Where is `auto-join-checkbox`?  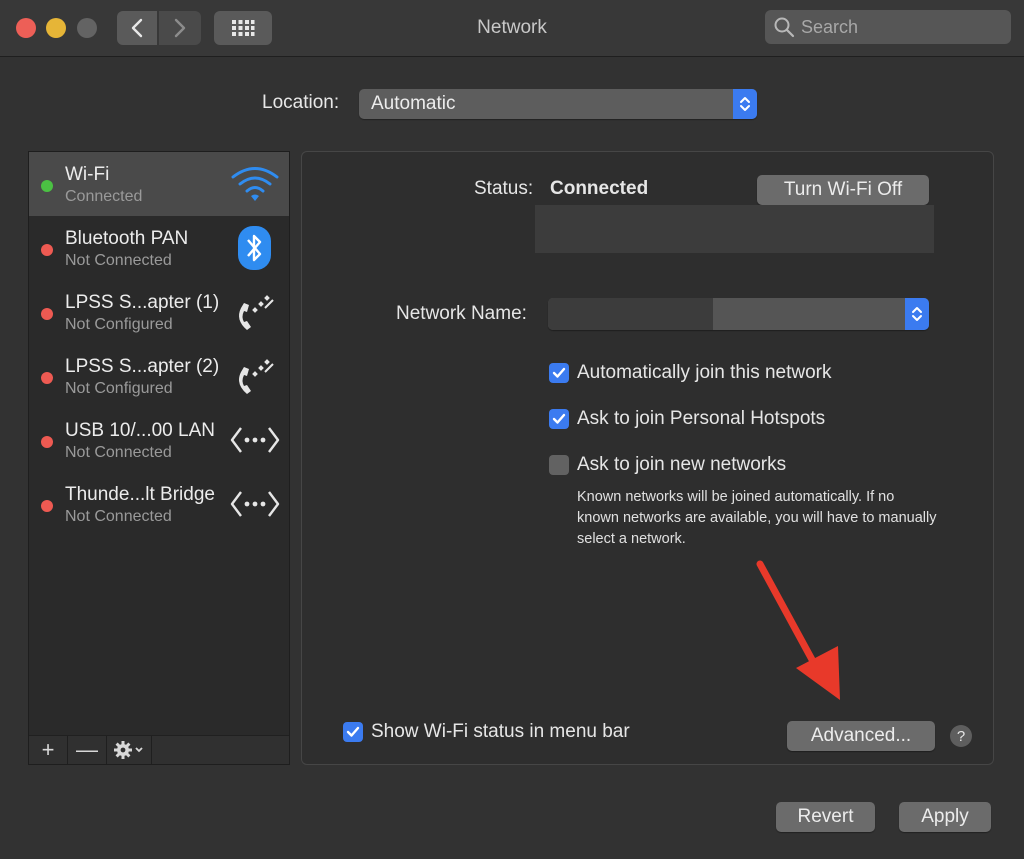
auto-join-checkbox is located at coordinates (559, 373).